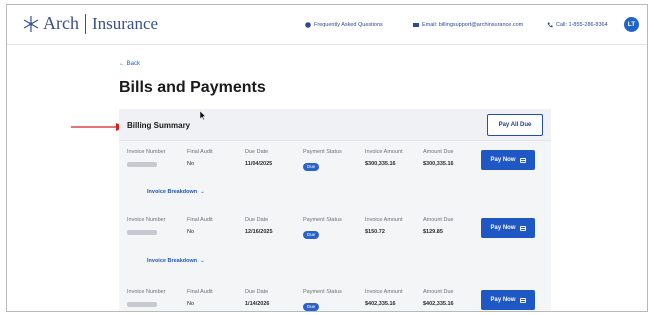 Image resolution: width=654 pixels, height=315 pixels. I want to click on phone-icon, so click(550, 25).